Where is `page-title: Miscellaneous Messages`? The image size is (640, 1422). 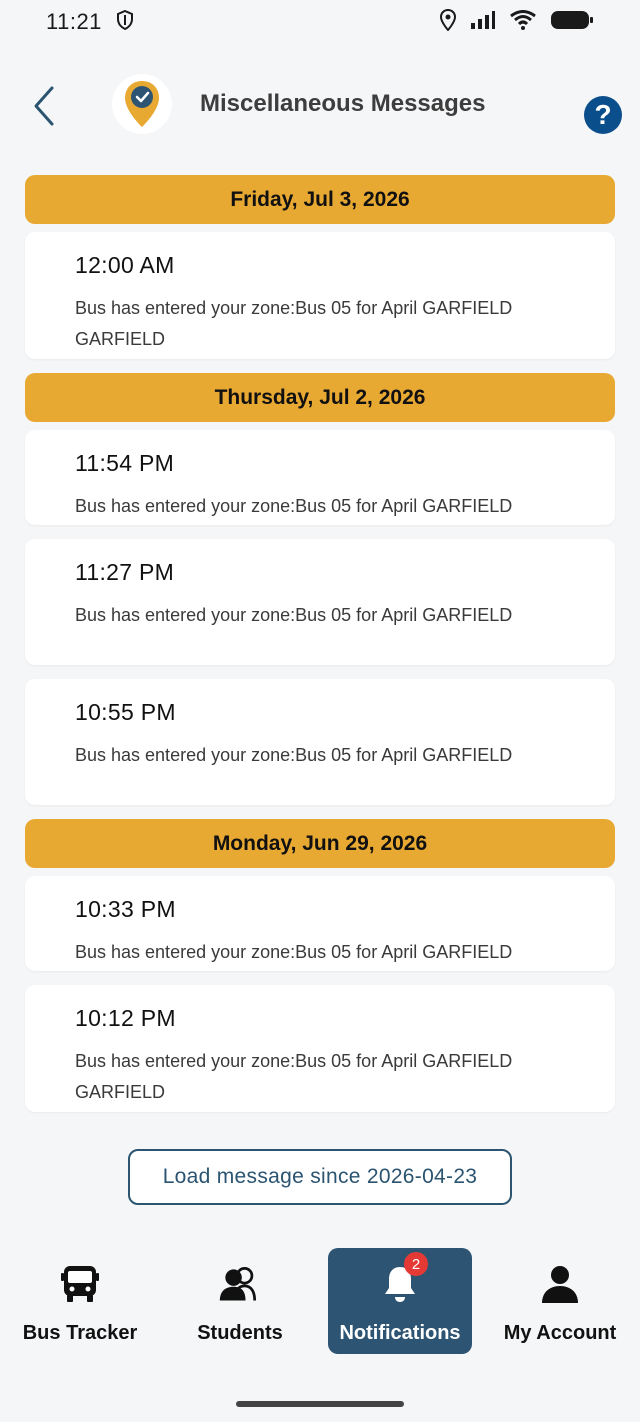
page-title: Miscellaneous Messages is located at coordinates (343, 103).